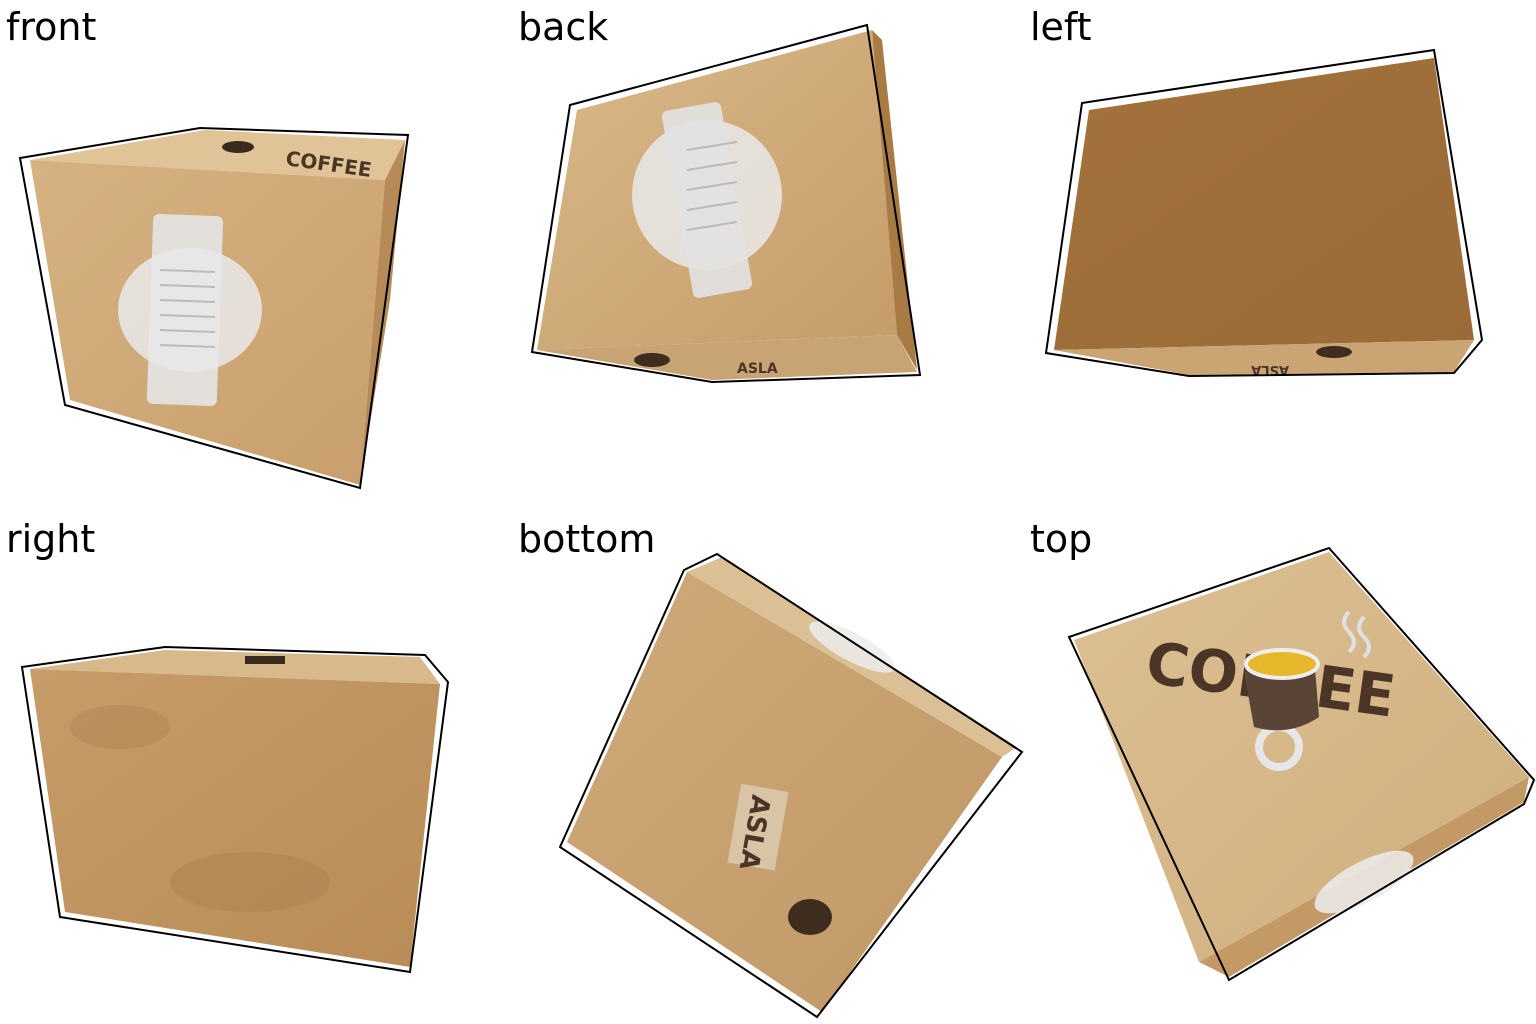 Image resolution: width=1536 pixels, height=1024 pixels. I want to click on box-render-back: ASLA, so click(726, 203).